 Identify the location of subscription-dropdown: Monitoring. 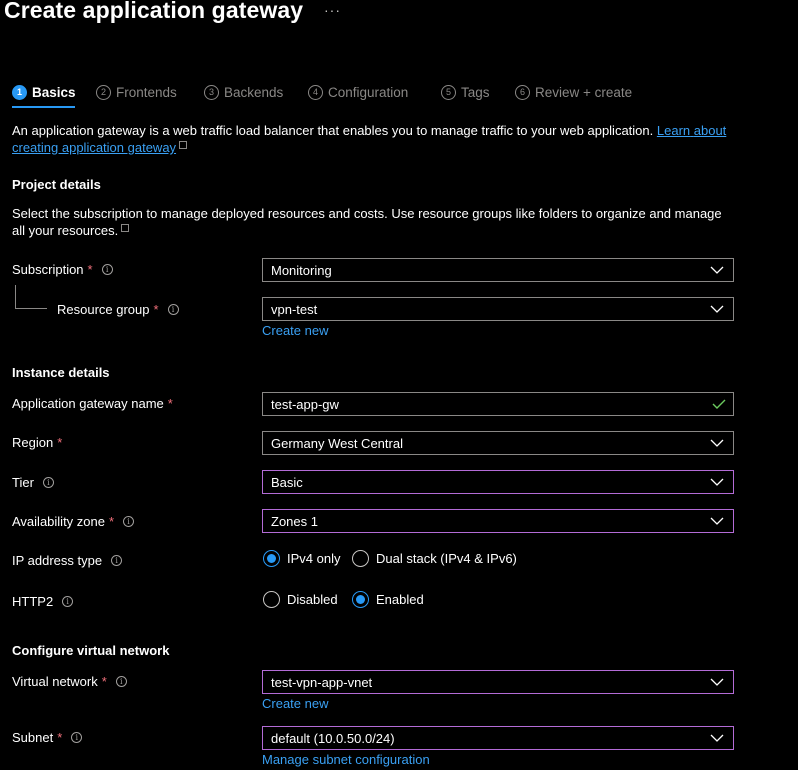
(498, 270).